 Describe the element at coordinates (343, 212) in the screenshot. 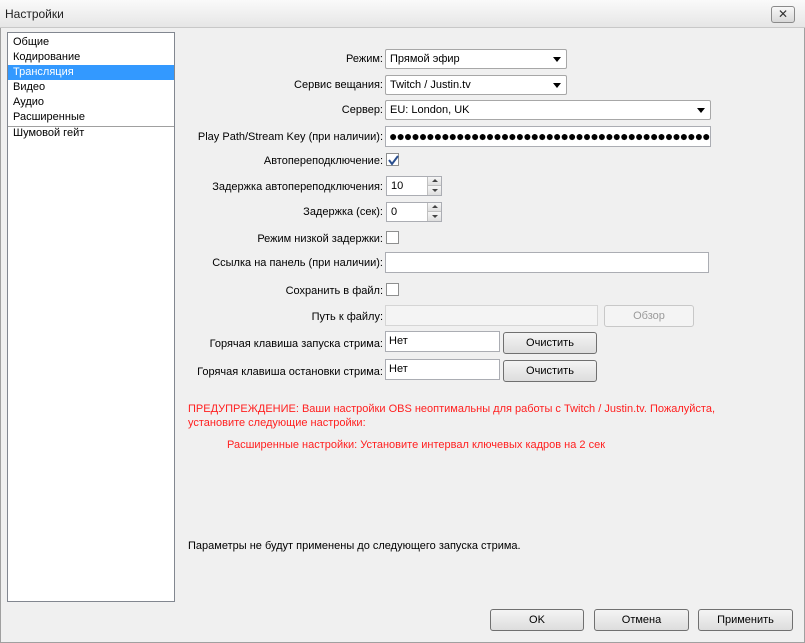

I see `delay-label: Задержка (сек):` at that location.